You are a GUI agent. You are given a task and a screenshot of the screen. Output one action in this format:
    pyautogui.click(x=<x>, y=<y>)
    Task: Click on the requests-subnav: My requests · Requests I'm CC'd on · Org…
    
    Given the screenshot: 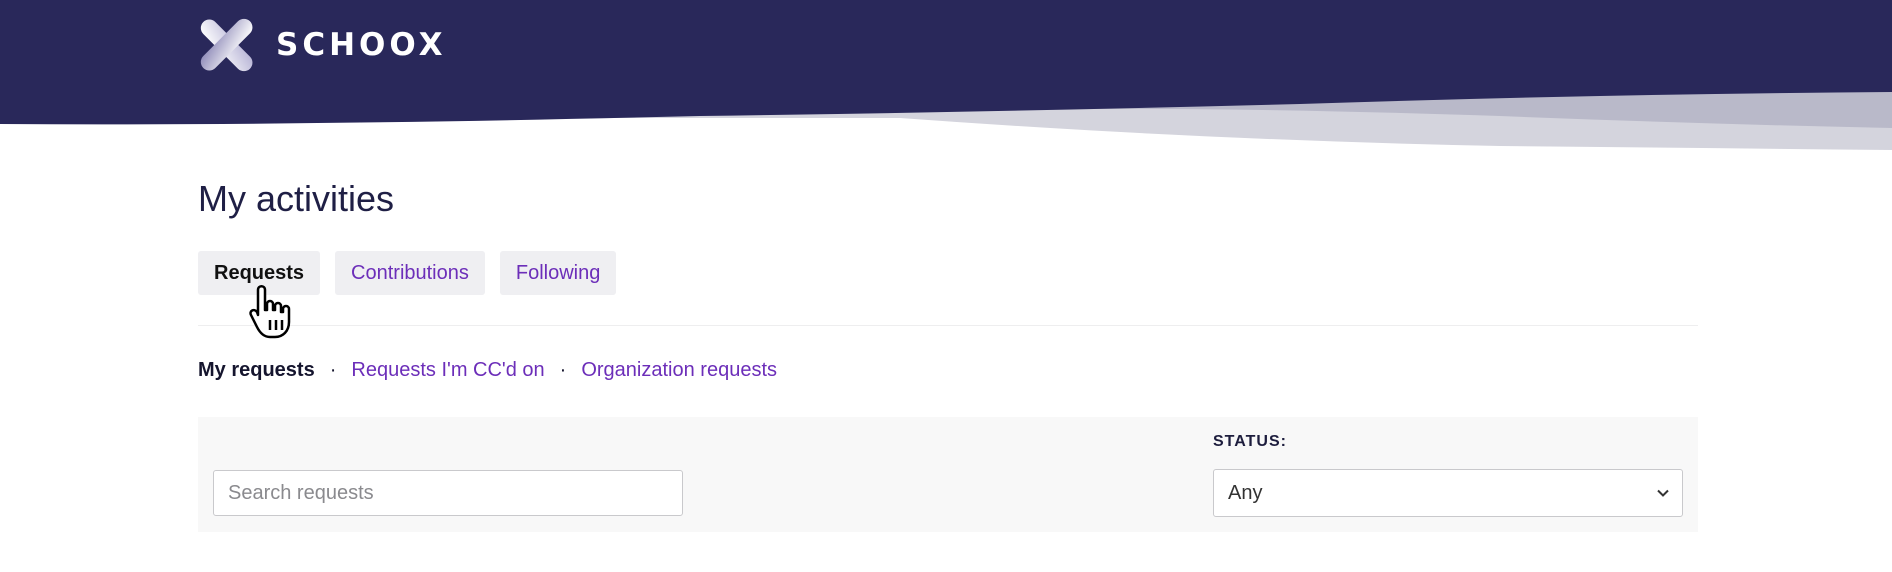 What is the action you would take?
    pyautogui.click(x=487, y=370)
    